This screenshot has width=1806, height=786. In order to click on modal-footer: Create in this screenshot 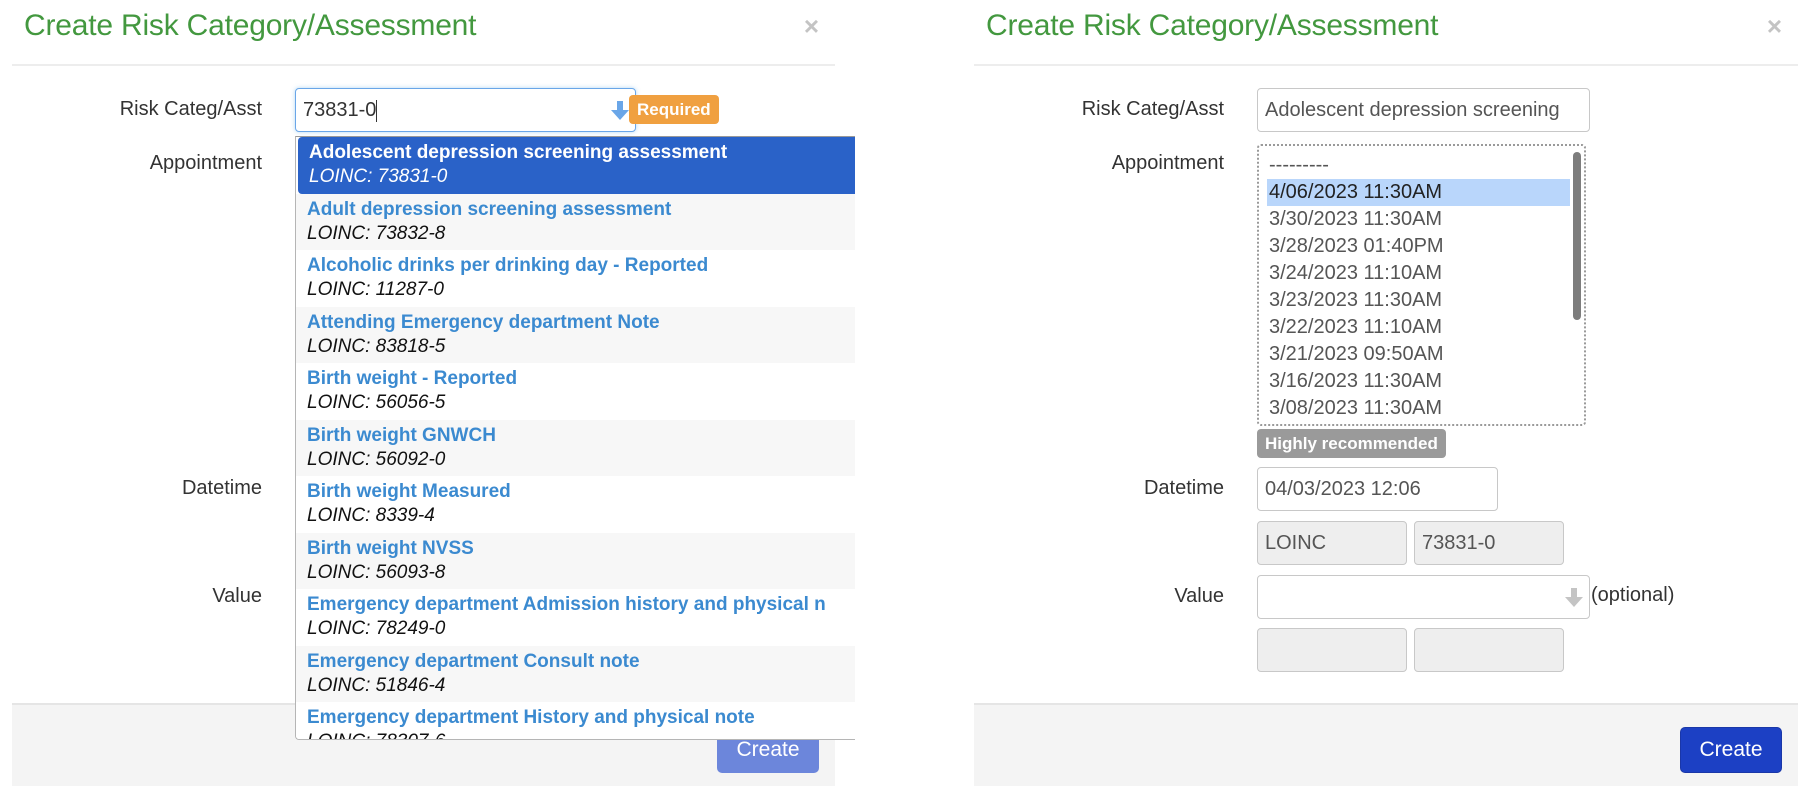, I will do `click(1386, 744)`.